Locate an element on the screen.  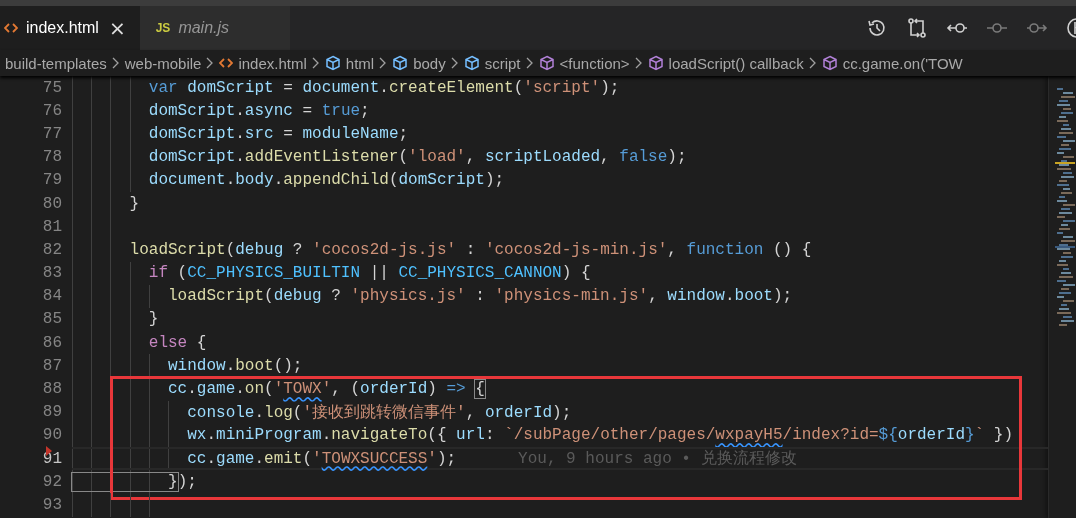
line-number: 80 is located at coordinates (51, 203).